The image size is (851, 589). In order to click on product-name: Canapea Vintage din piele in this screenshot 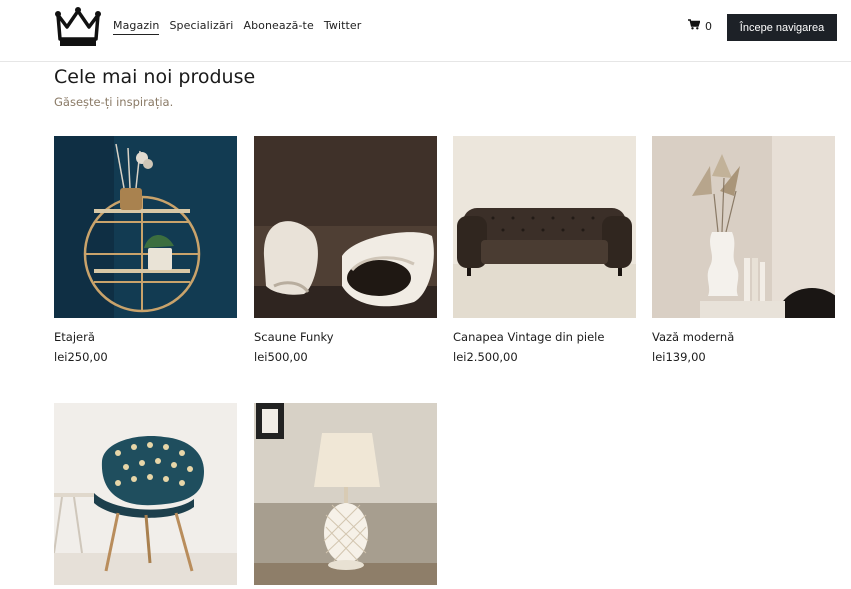, I will do `click(544, 337)`.